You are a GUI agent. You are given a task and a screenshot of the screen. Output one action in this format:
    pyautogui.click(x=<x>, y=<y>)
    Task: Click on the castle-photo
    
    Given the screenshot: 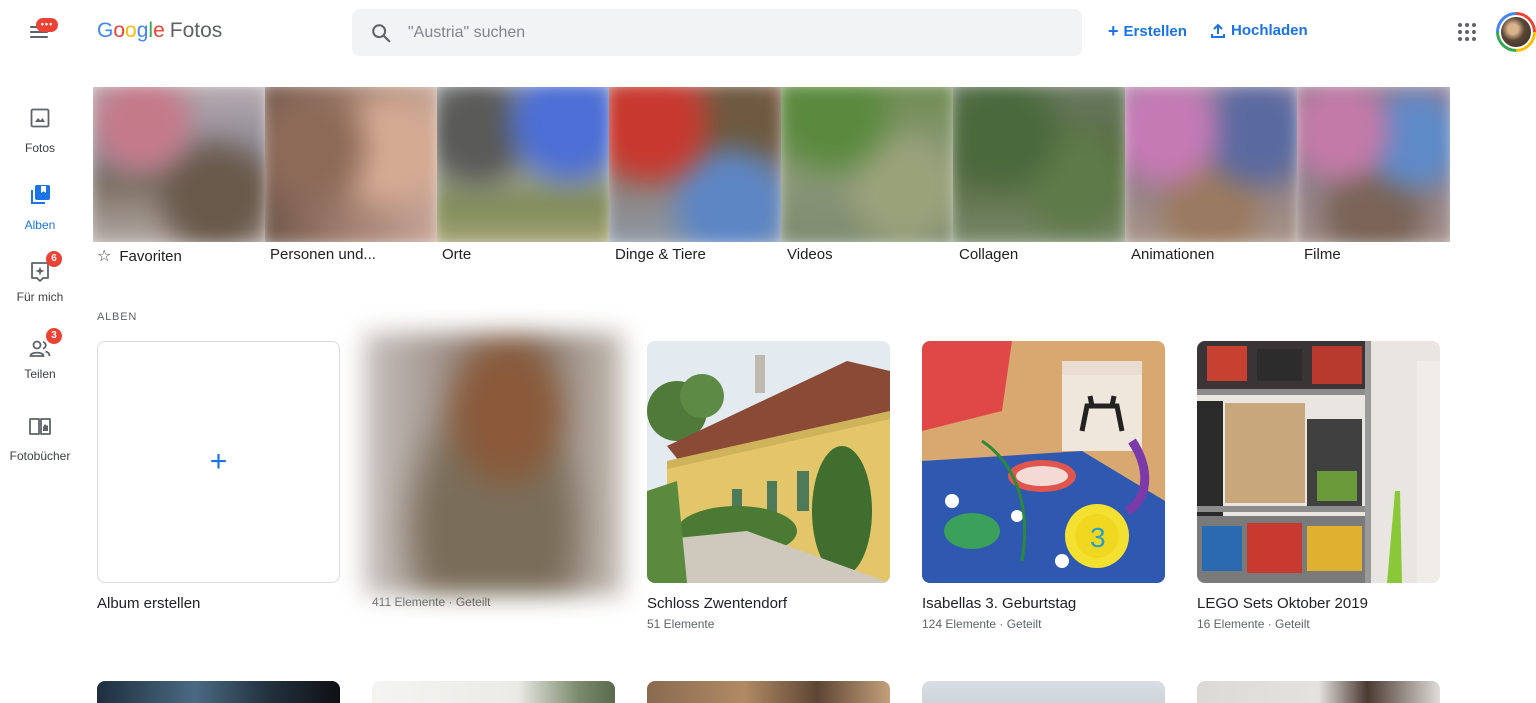 What is the action you would take?
    pyautogui.click(x=768, y=462)
    